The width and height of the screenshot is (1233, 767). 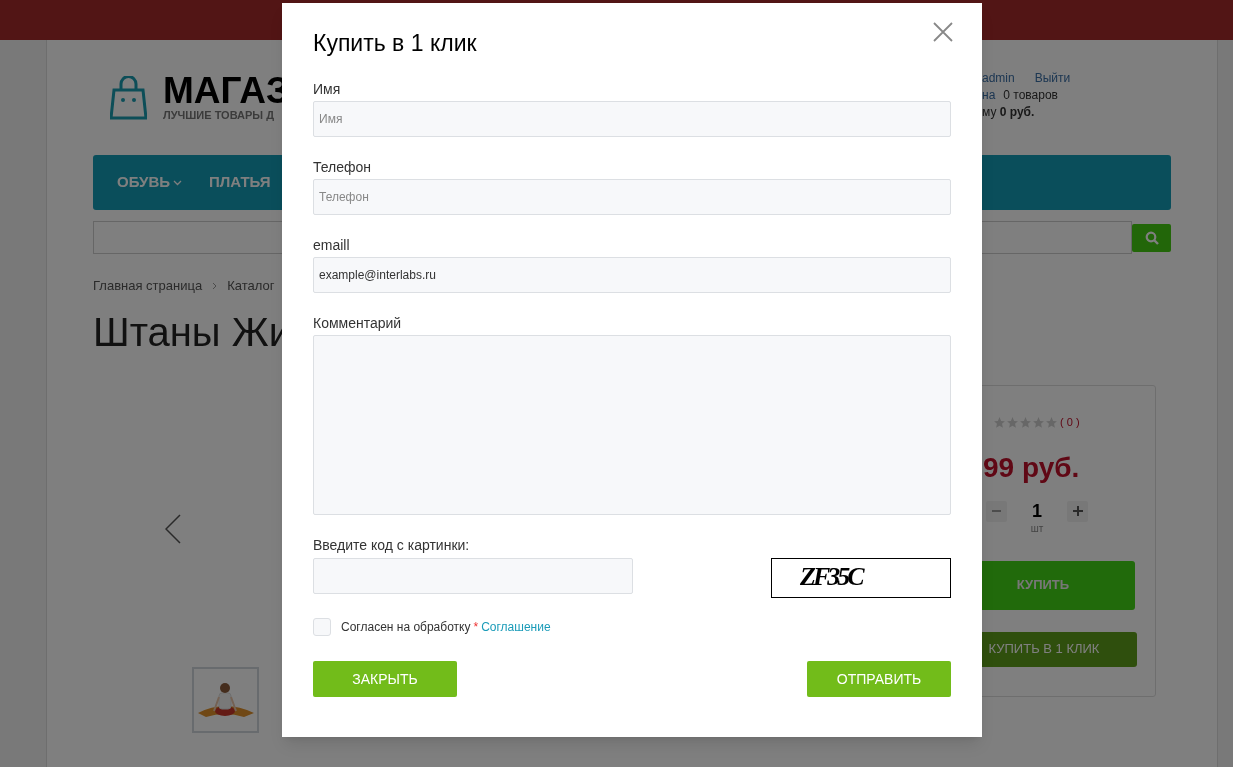 What do you see at coordinates (128, 97) in the screenshot?
I see `shopping-bag-icon` at bounding box center [128, 97].